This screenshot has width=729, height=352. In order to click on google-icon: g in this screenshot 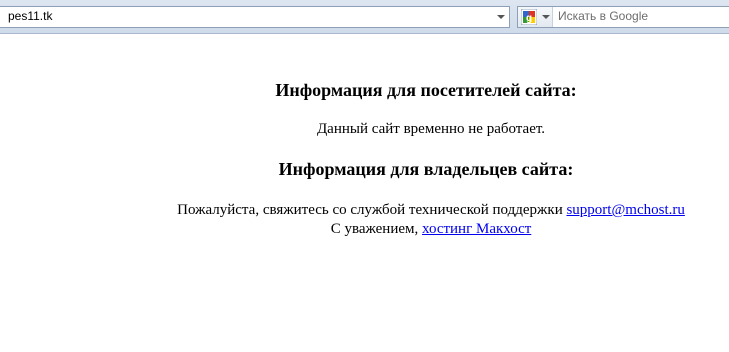, I will do `click(529, 17)`.